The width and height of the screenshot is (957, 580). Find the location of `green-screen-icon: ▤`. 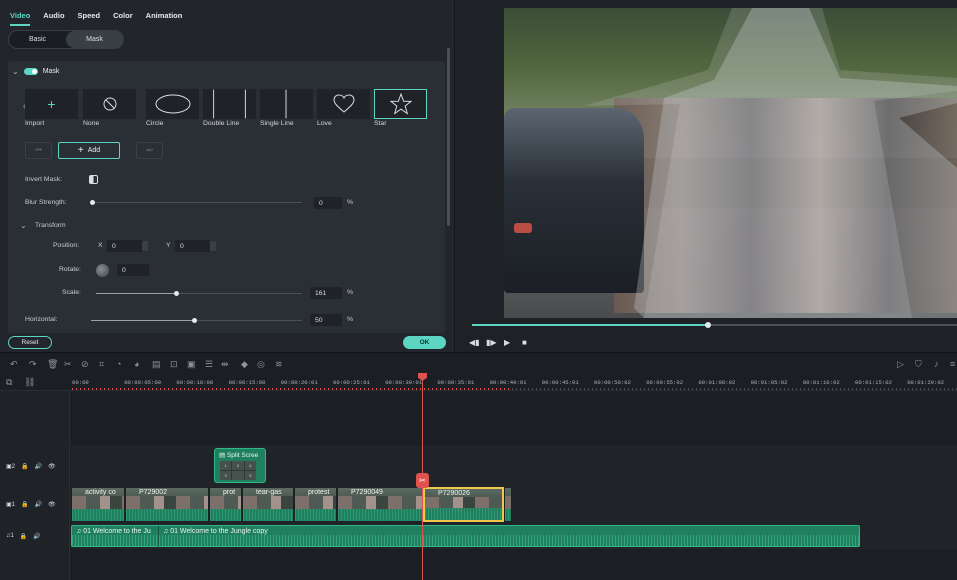

green-screen-icon: ▤ is located at coordinates (156, 364).